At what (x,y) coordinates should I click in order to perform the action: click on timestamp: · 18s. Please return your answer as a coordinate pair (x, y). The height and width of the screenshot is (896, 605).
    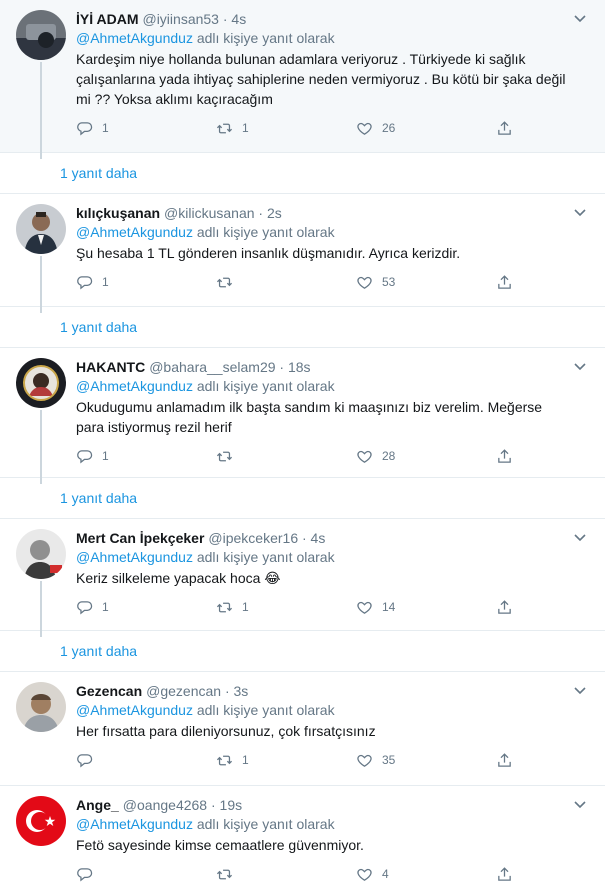
    Looking at the image, I should click on (294, 367).